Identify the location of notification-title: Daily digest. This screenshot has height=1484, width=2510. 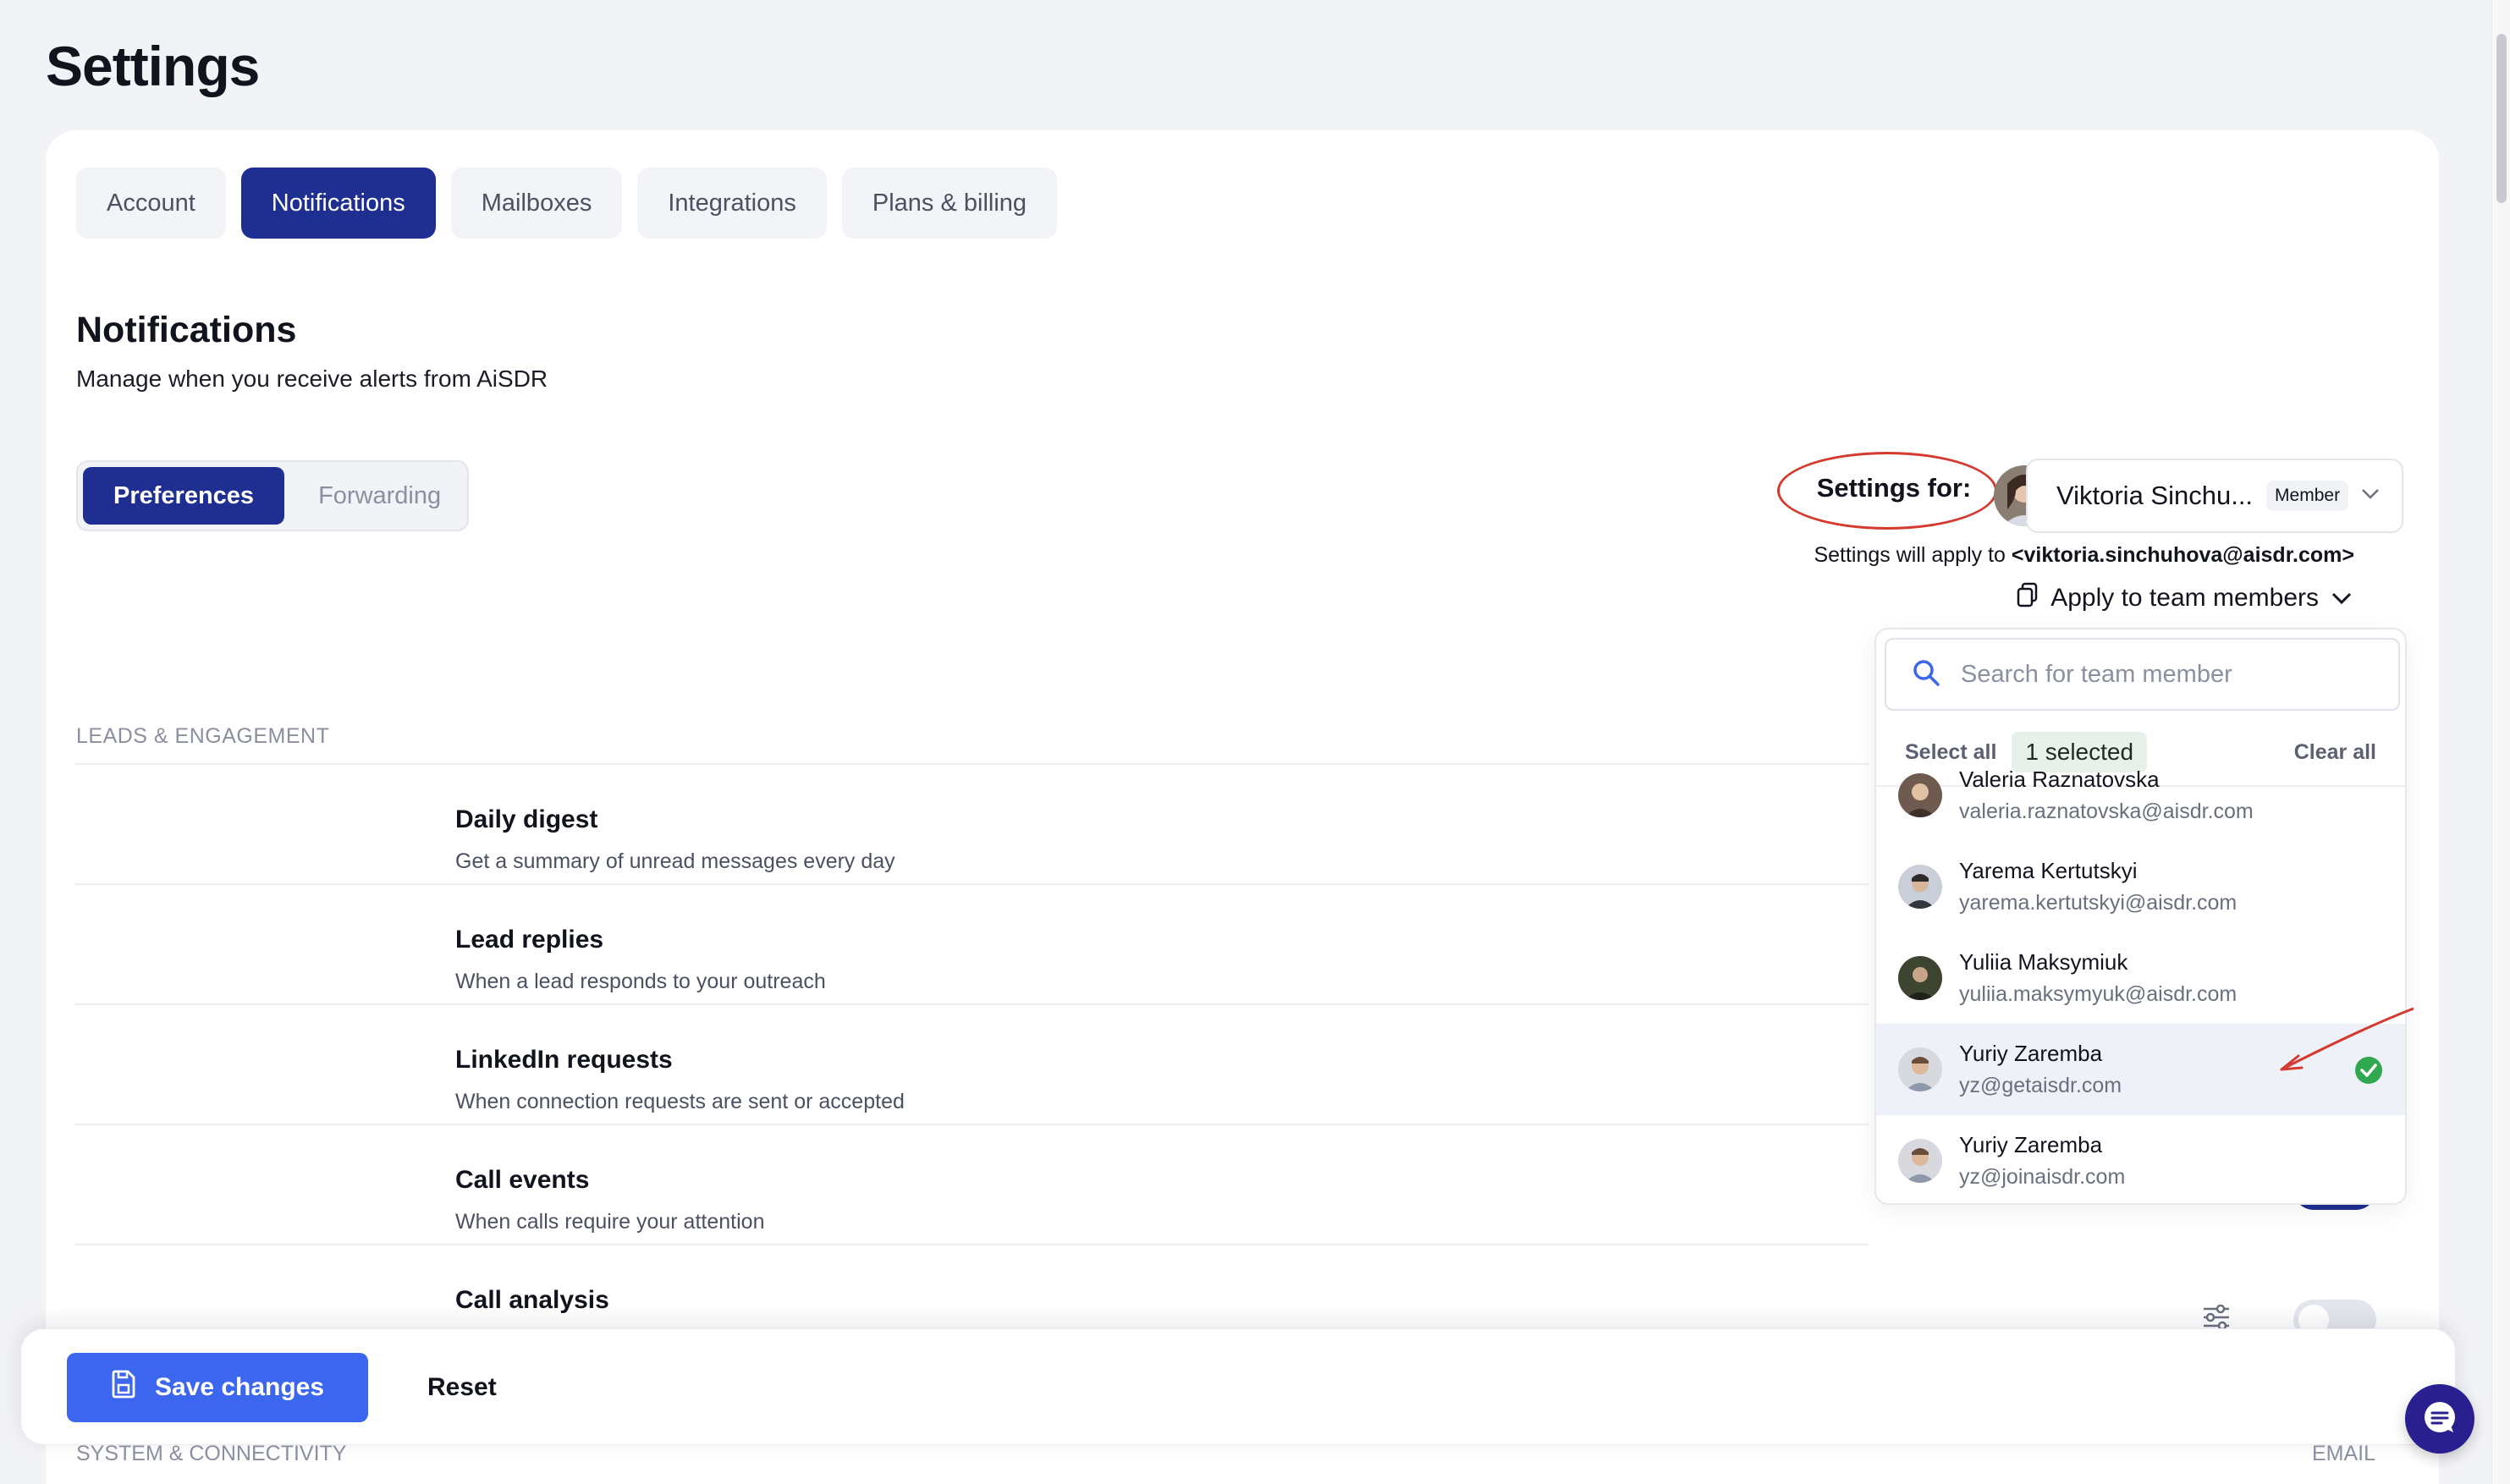
(526, 819).